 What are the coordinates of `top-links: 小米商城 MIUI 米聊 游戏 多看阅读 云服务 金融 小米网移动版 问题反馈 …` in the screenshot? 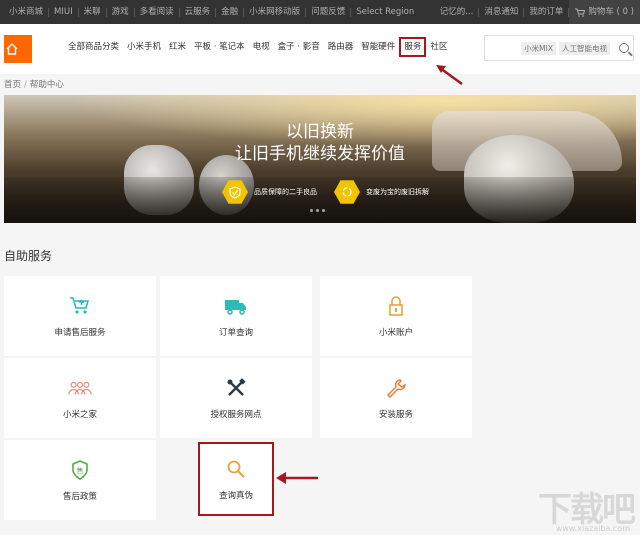 It's located at (209, 12).